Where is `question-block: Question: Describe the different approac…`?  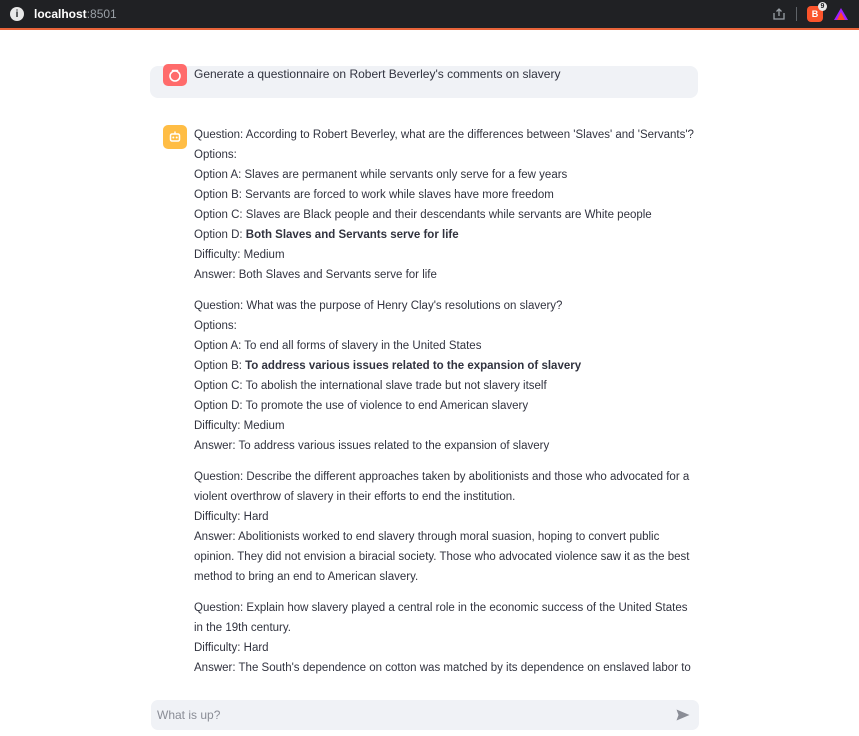
question-block: Question: Describe the different approac… is located at coordinates (447, 527).